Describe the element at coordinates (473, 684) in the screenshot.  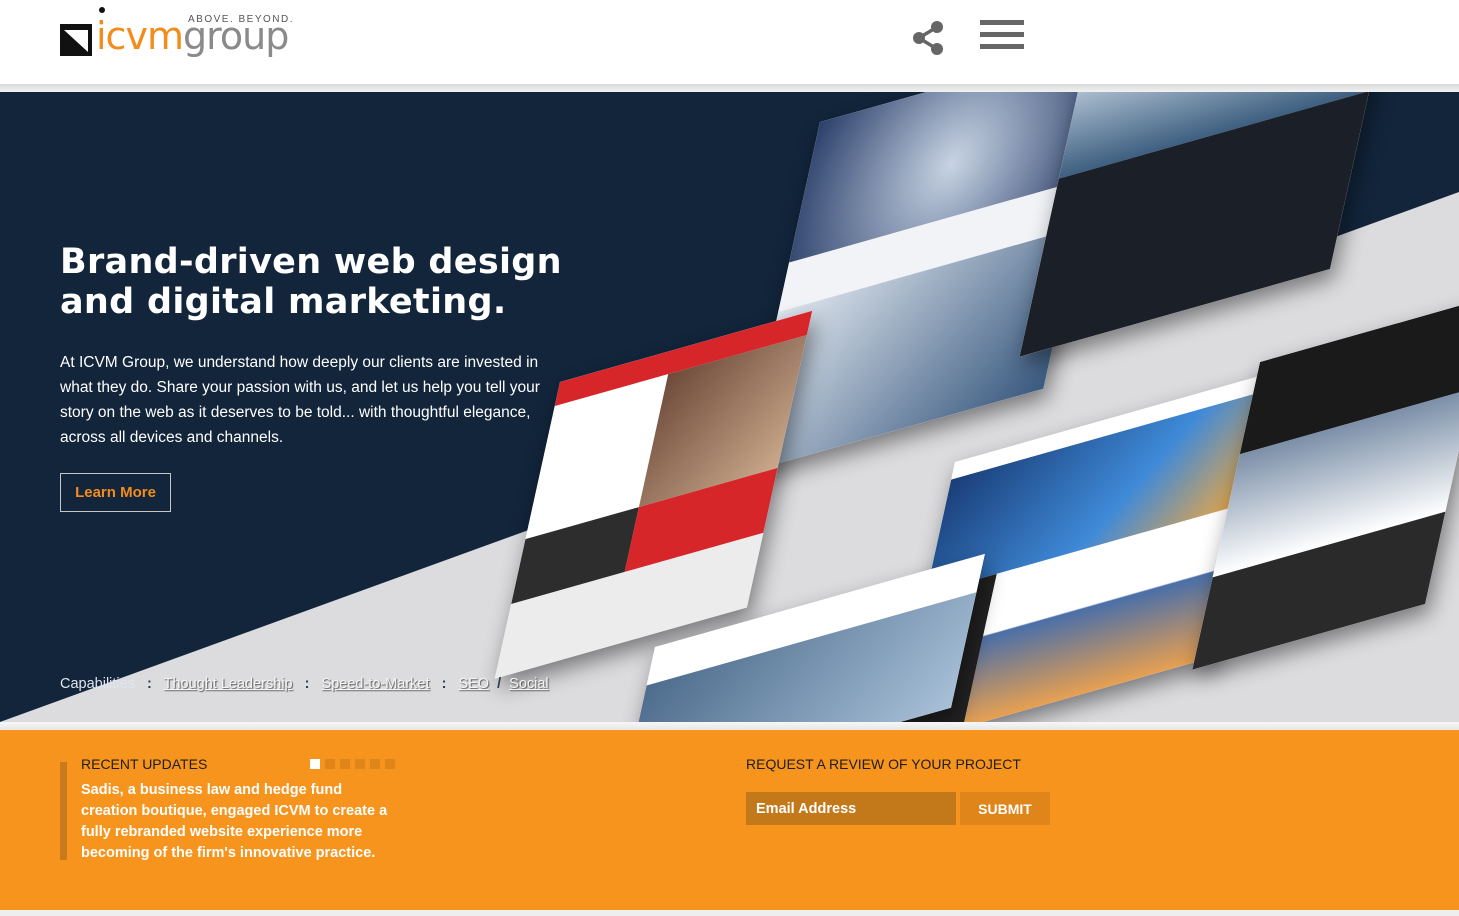
I see `capability-seo-link: SEO` at that location.